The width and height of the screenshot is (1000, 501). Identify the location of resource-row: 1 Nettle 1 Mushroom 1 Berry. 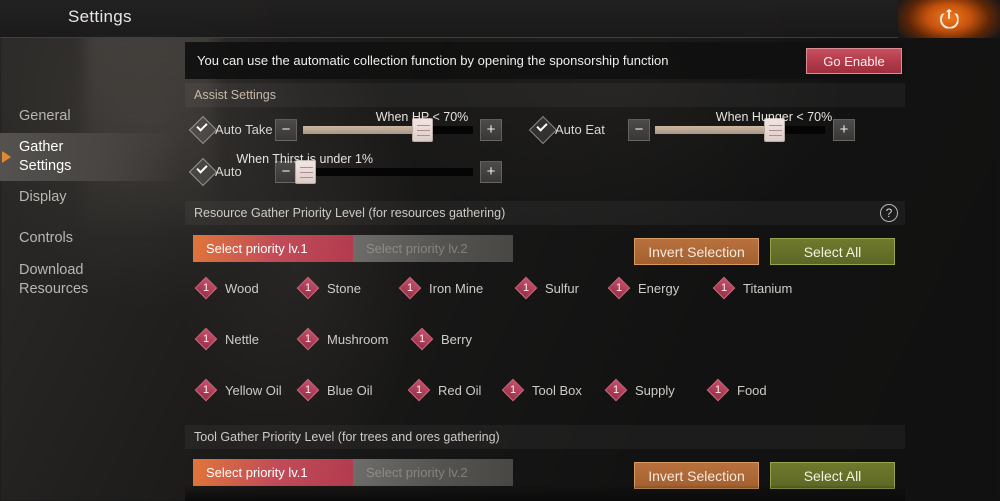
(544, 339).